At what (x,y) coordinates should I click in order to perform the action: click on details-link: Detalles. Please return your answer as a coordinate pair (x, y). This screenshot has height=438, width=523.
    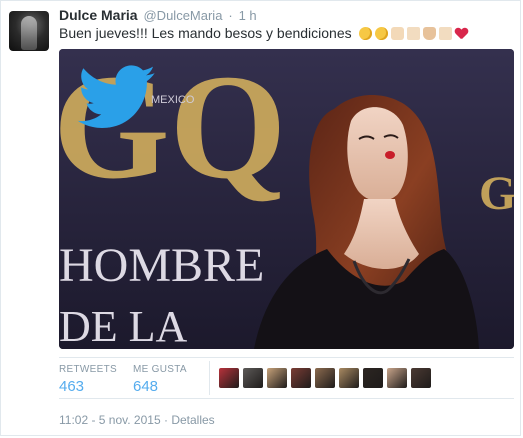
    Looking at the image, I should click on (192, 420).